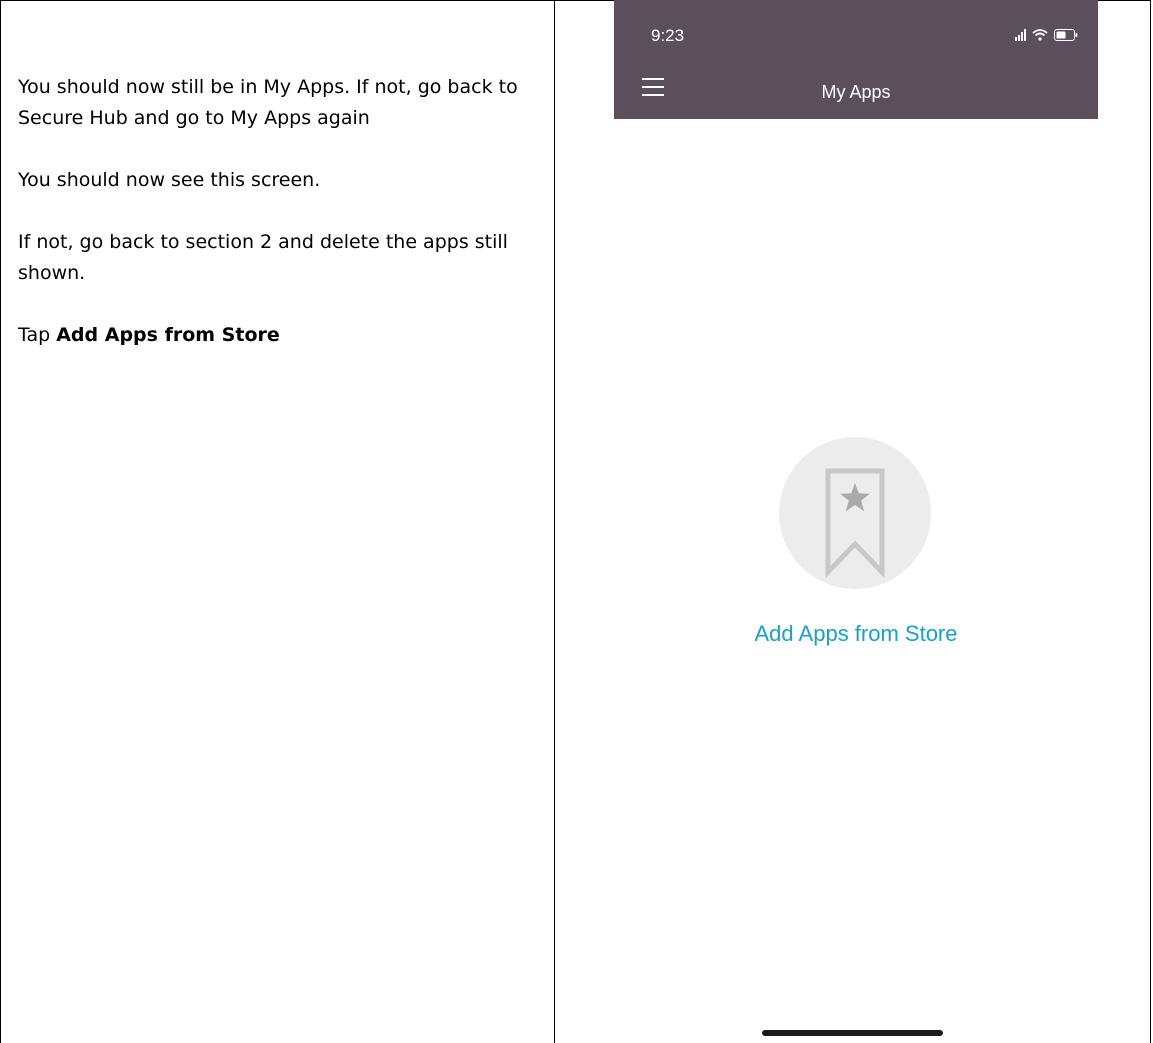  I want to click on status-icons, so click(1046, 34).